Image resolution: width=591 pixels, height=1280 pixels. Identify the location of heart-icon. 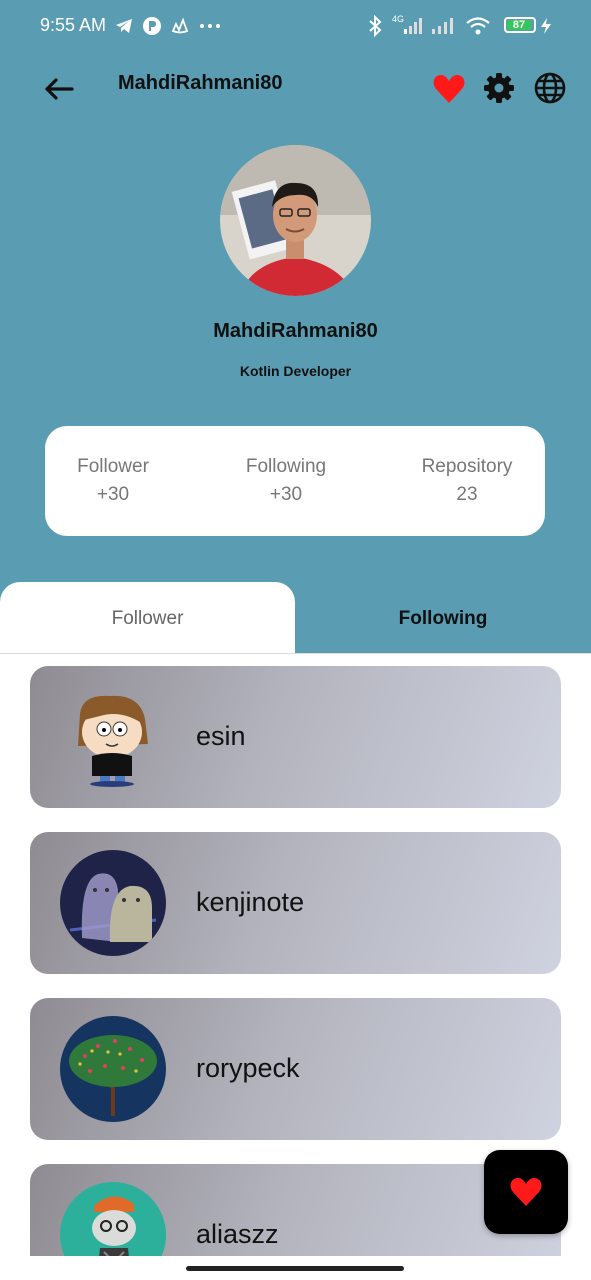
(526, 1192).